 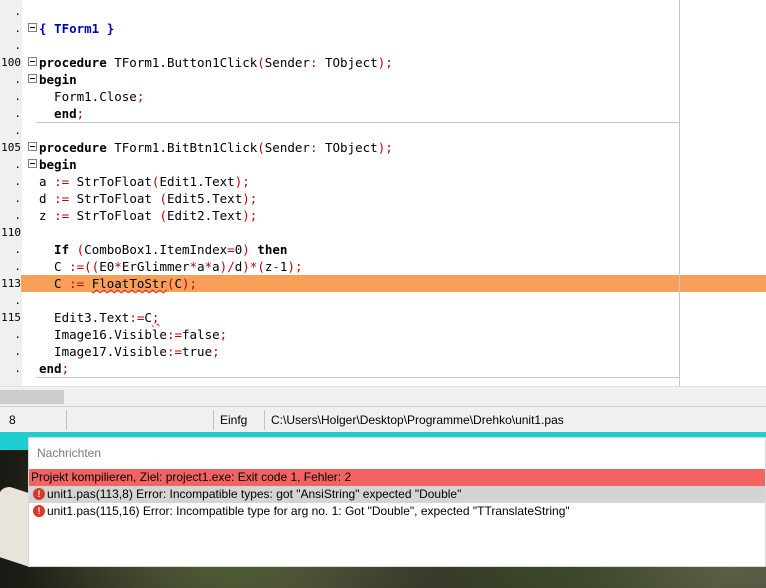 I want to click on code-text: z := StrToFloat (Edit2.Text);, so click(x=148, y=215).